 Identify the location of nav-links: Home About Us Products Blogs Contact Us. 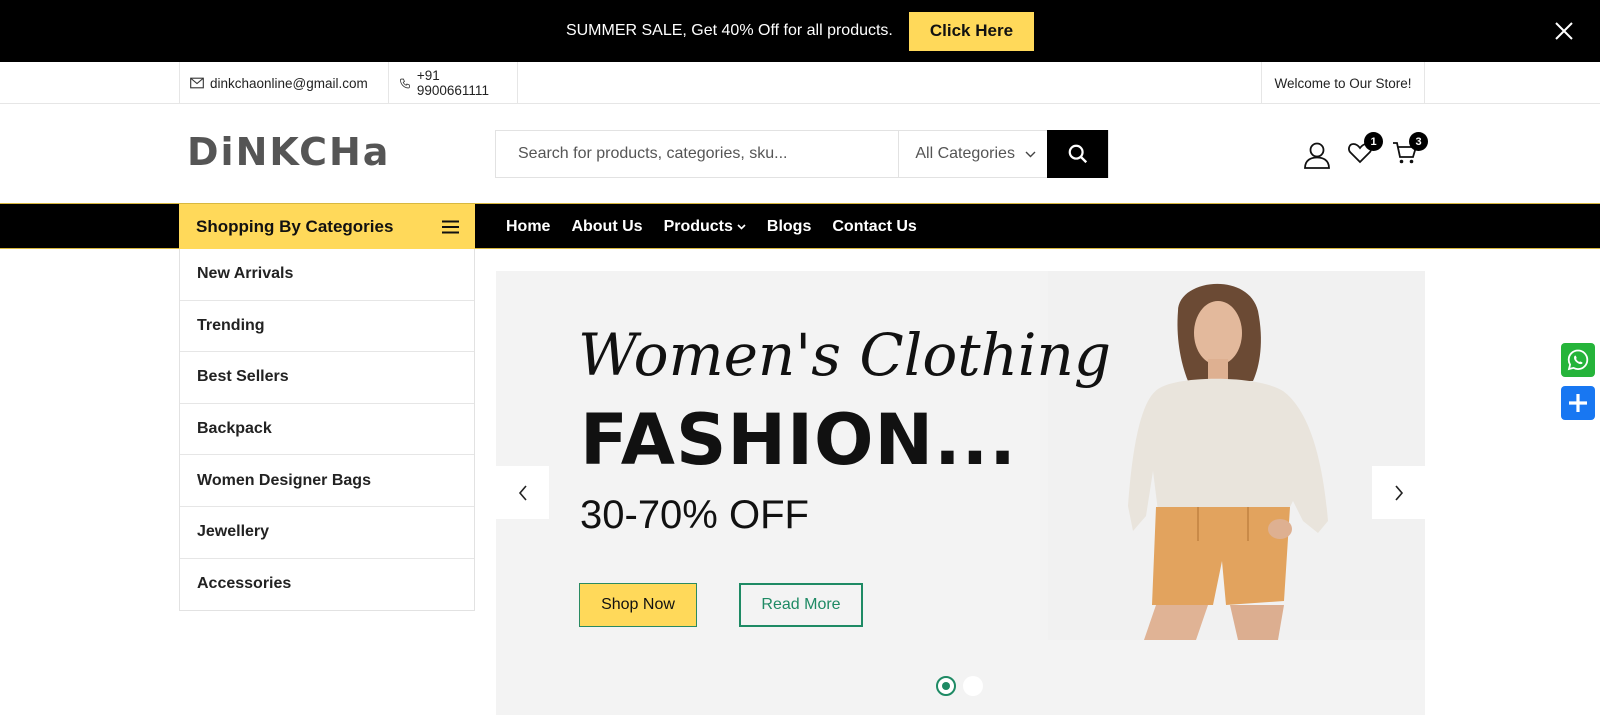
(711, 226).